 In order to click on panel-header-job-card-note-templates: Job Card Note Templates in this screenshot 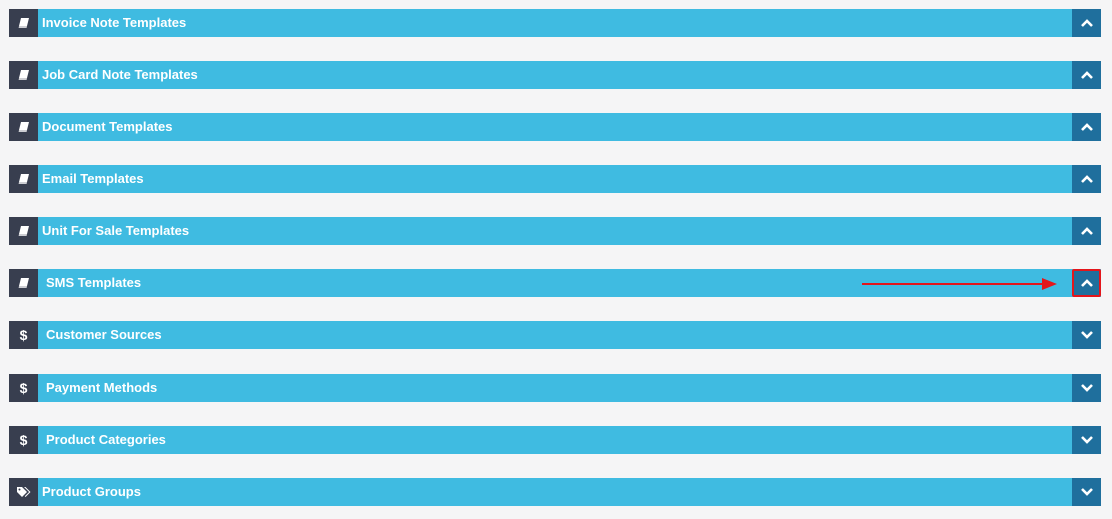, I will do `click(555, 75)`.